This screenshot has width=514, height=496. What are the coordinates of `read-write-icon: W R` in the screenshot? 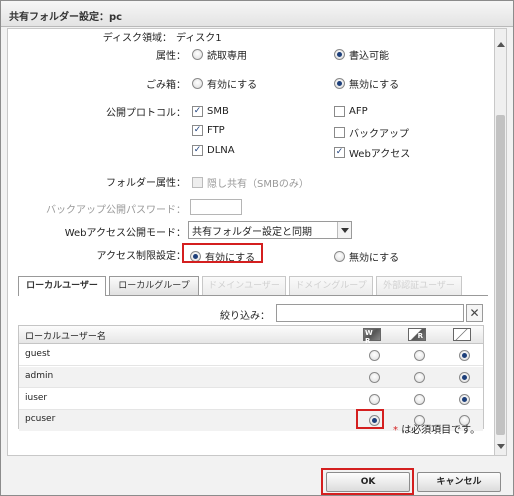 It's located at (372, 336).